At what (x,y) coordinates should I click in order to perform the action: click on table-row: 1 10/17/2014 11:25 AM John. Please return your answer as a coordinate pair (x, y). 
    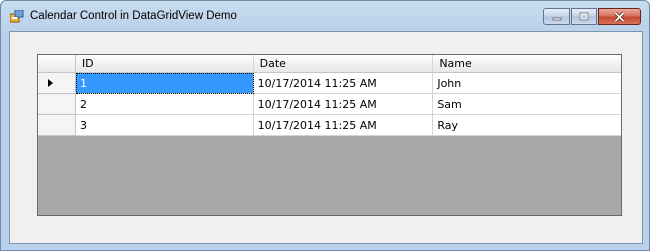
    Looking at the image, I should click on (329, 83).